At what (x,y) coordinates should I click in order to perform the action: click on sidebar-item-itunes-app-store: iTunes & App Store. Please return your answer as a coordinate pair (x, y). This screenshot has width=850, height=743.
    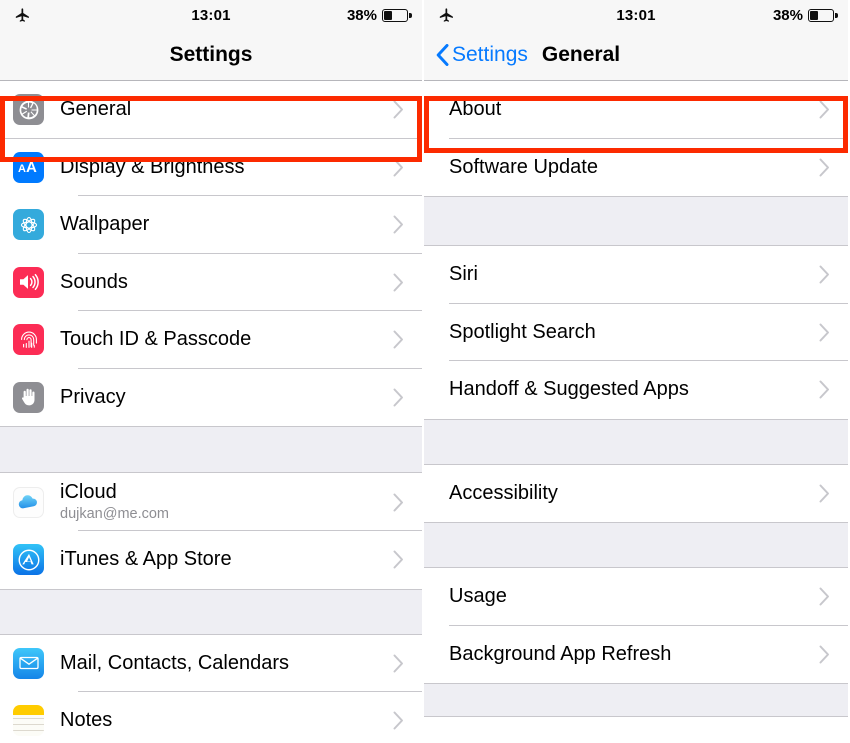
    Looking at the image, I should click on (211, 560).